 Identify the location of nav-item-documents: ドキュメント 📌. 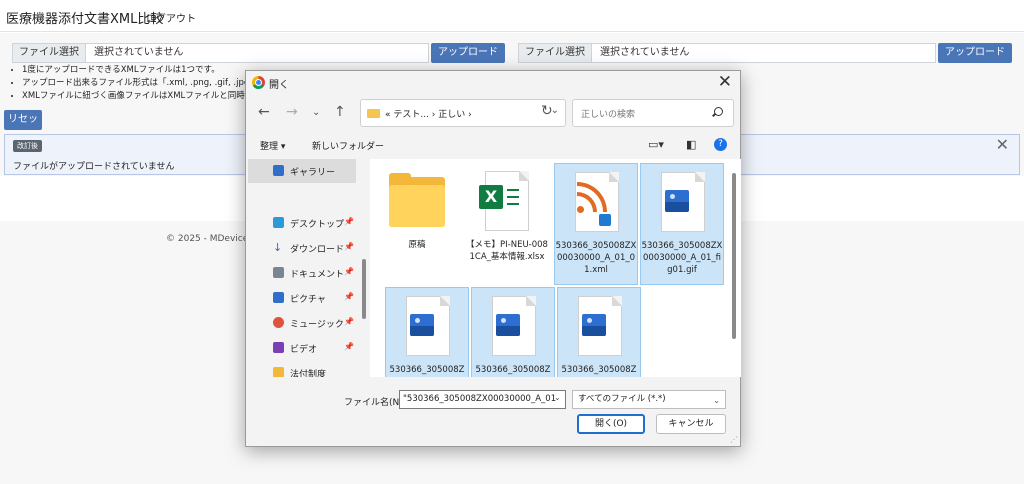
(302, 273).